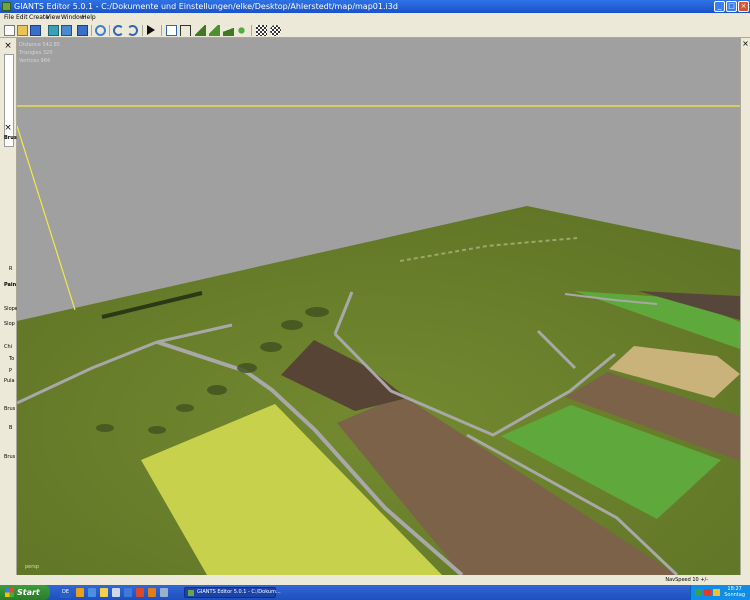 This screenshot has width=750, height=600. What do you see at coordinates (28, 592) in the screenshot?
I see `start-label: Start` at bounding box center [28, 592].